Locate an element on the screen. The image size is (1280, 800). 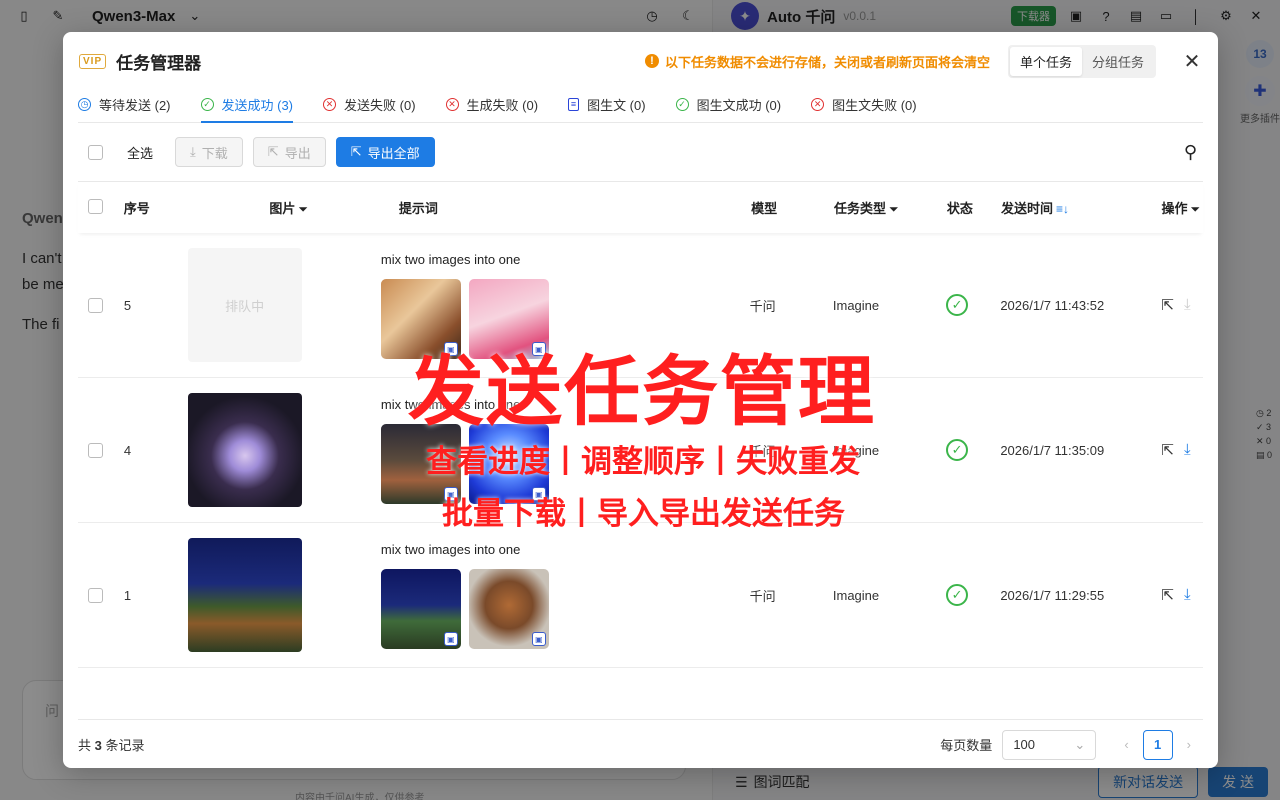
search-icon: ⚲ is located at coordinates (1190, 152).